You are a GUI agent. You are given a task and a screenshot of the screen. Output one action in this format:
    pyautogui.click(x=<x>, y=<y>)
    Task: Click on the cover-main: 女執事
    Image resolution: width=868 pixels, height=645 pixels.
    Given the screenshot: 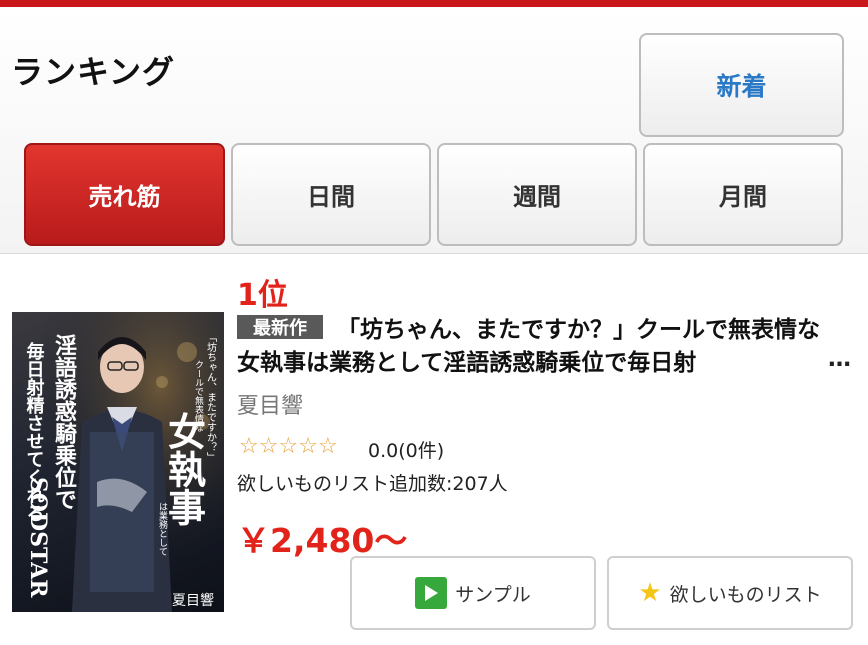 What is the action you would take?
    pyautogui.click(x=184, y=468)
    